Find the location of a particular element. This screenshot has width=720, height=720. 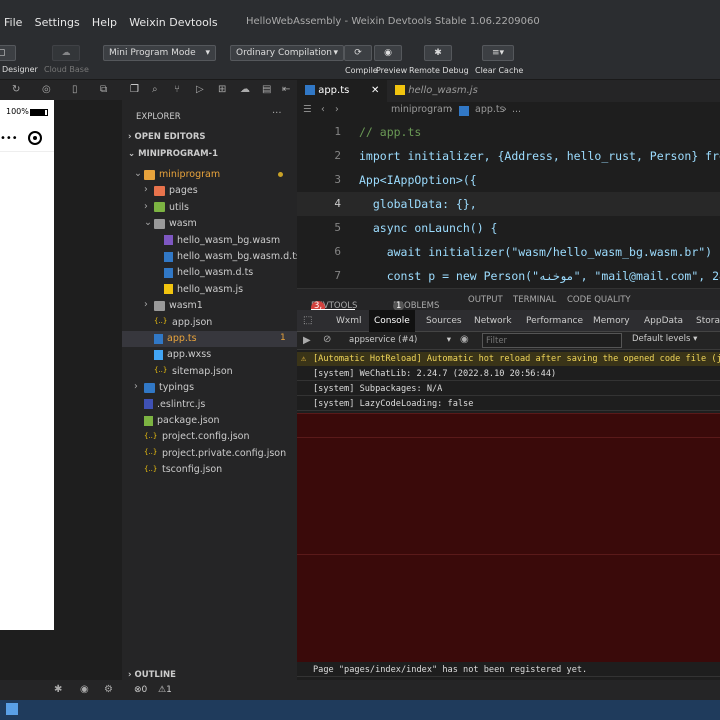

extensions-icon: ⊞ is located at coordinates (222, 89).